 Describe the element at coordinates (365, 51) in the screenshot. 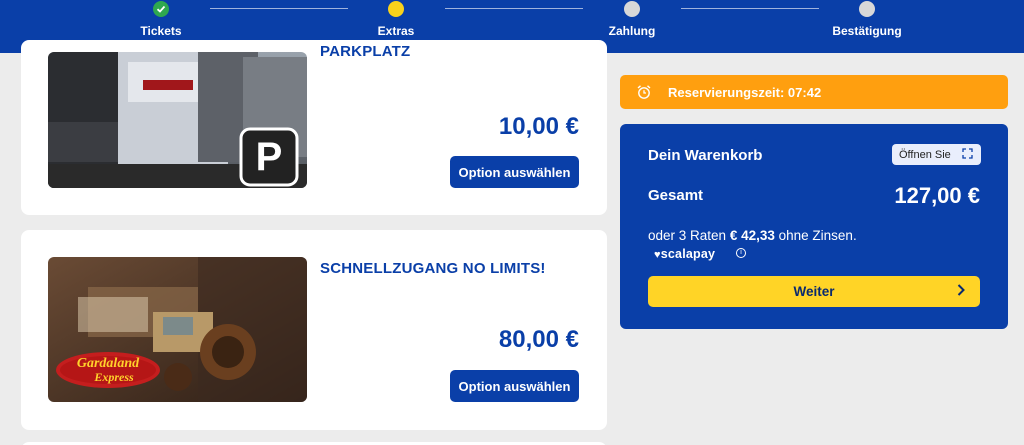

I see `product-title: PARKPLATZ` at that location.